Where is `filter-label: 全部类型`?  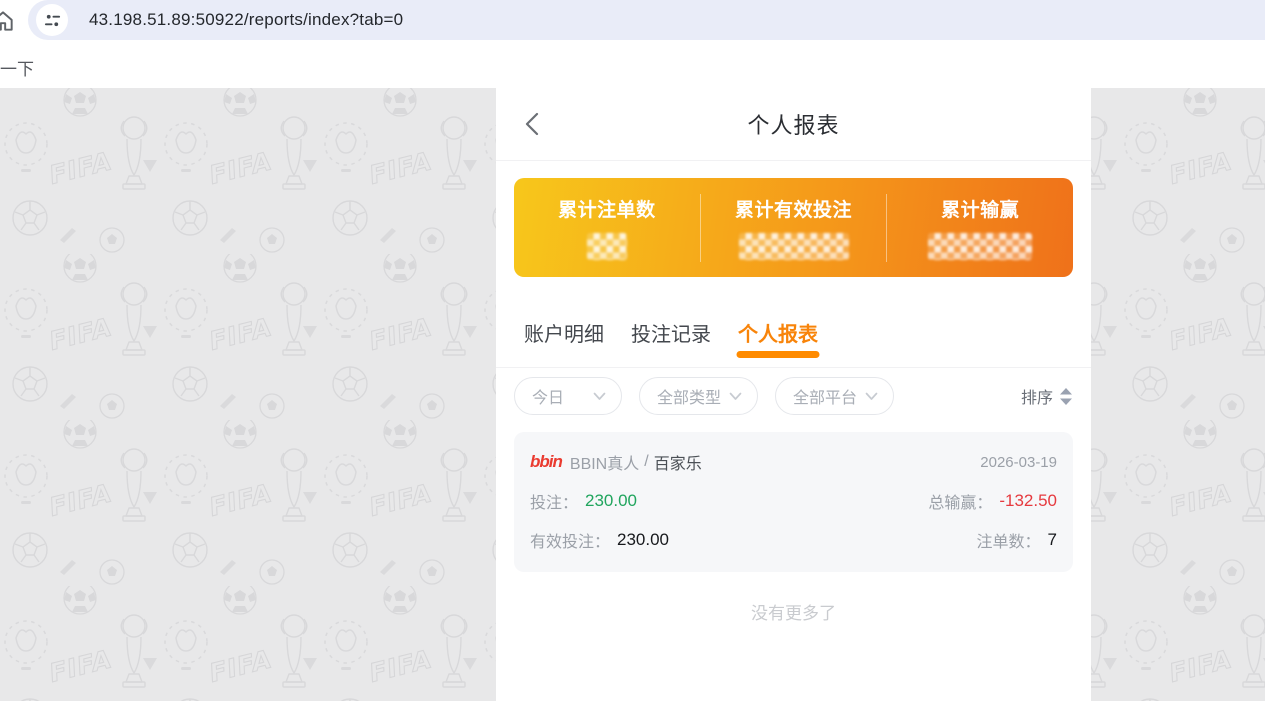 filter-label: 全部类型 is located at coordinates (689, 398).